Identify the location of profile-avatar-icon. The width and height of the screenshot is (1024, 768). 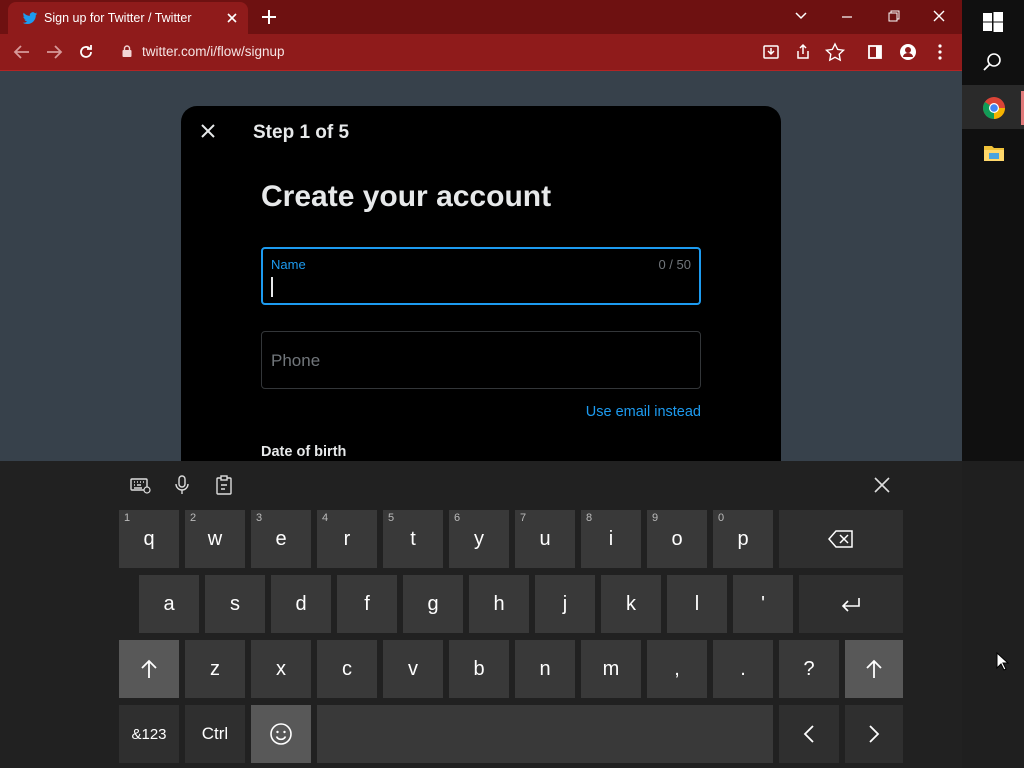
(908, 52).